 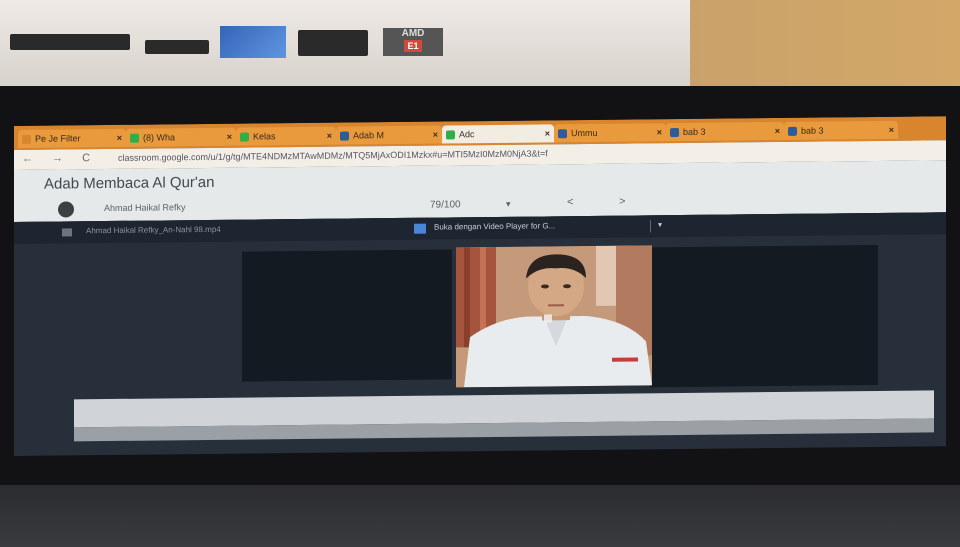 What do you see at coordinates (66, 209) in the screenshot?
I see `avatar` at bounding box center [66, 209].